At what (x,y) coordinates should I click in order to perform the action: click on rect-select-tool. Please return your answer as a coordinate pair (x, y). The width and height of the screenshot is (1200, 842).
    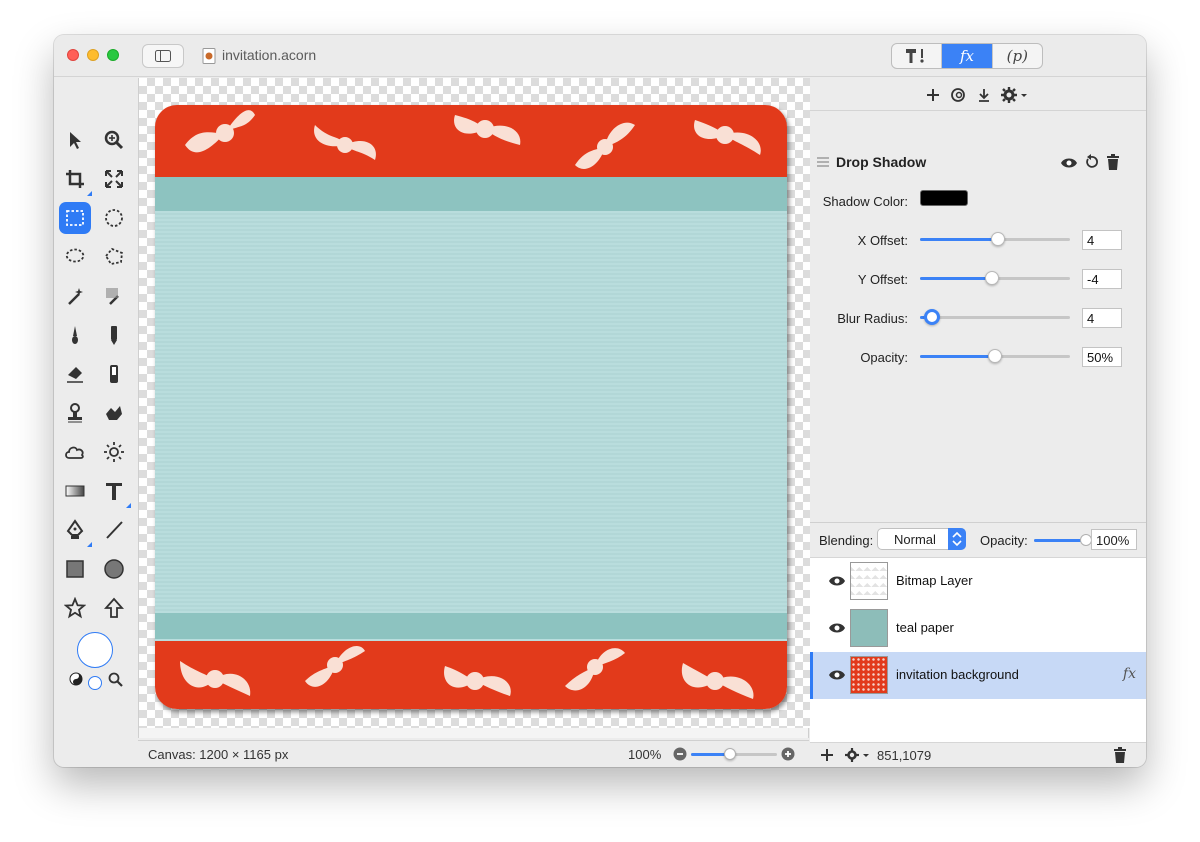
    Looking at the image, I should click on (75, 218).